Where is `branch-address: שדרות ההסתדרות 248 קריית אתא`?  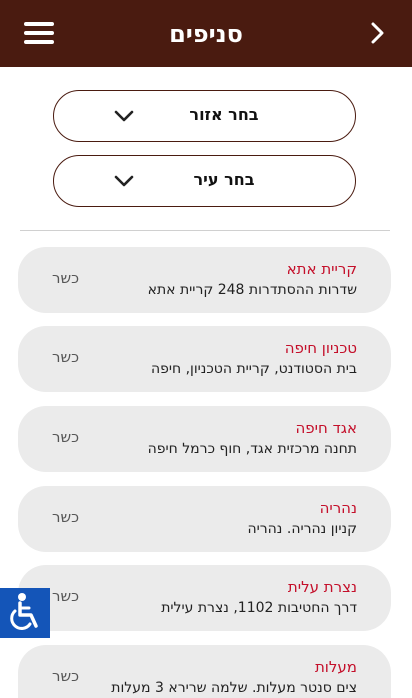
branch-address: שדרות ההסתדרות 248 קריית אתא is located at coordinates (252, 290).